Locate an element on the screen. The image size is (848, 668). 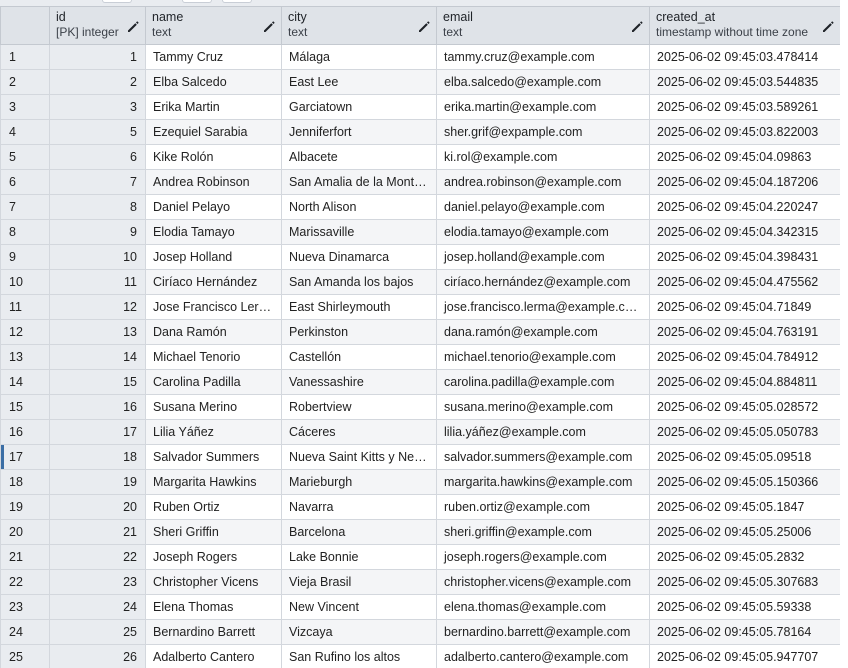
cell-created-at: 2025-06-02 09:45:05.050783 is located at coordinates (745, 432).